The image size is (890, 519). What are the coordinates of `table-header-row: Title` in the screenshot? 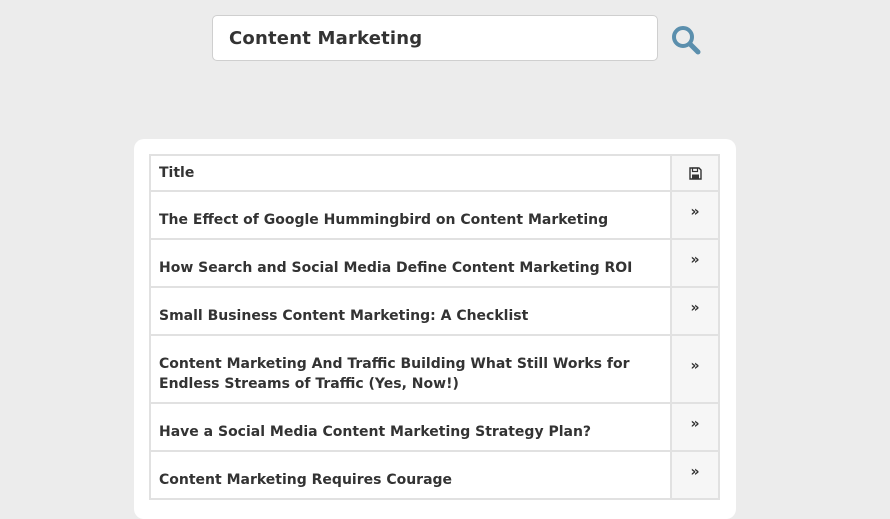 It's located at (434, 173).